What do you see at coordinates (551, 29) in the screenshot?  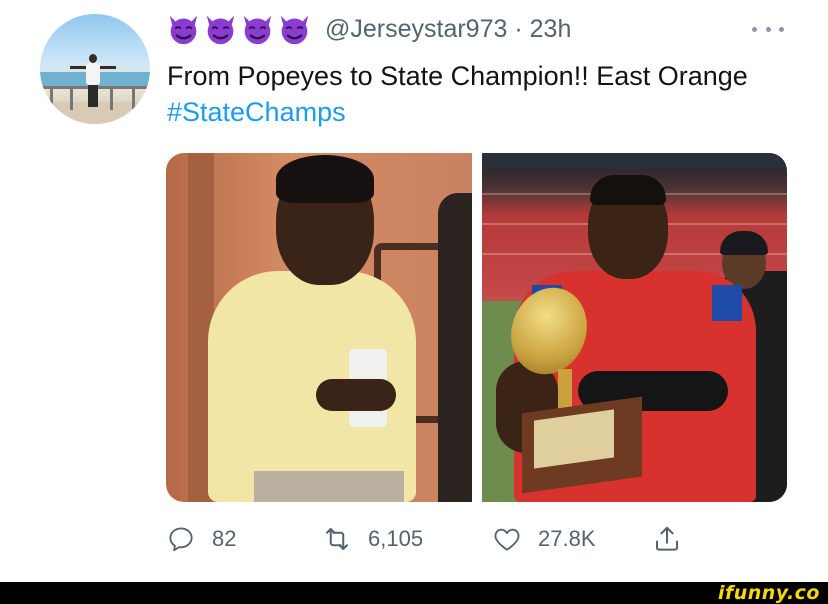 I see `tweet-timestamp: 23h` at bounding box center [551, 29].